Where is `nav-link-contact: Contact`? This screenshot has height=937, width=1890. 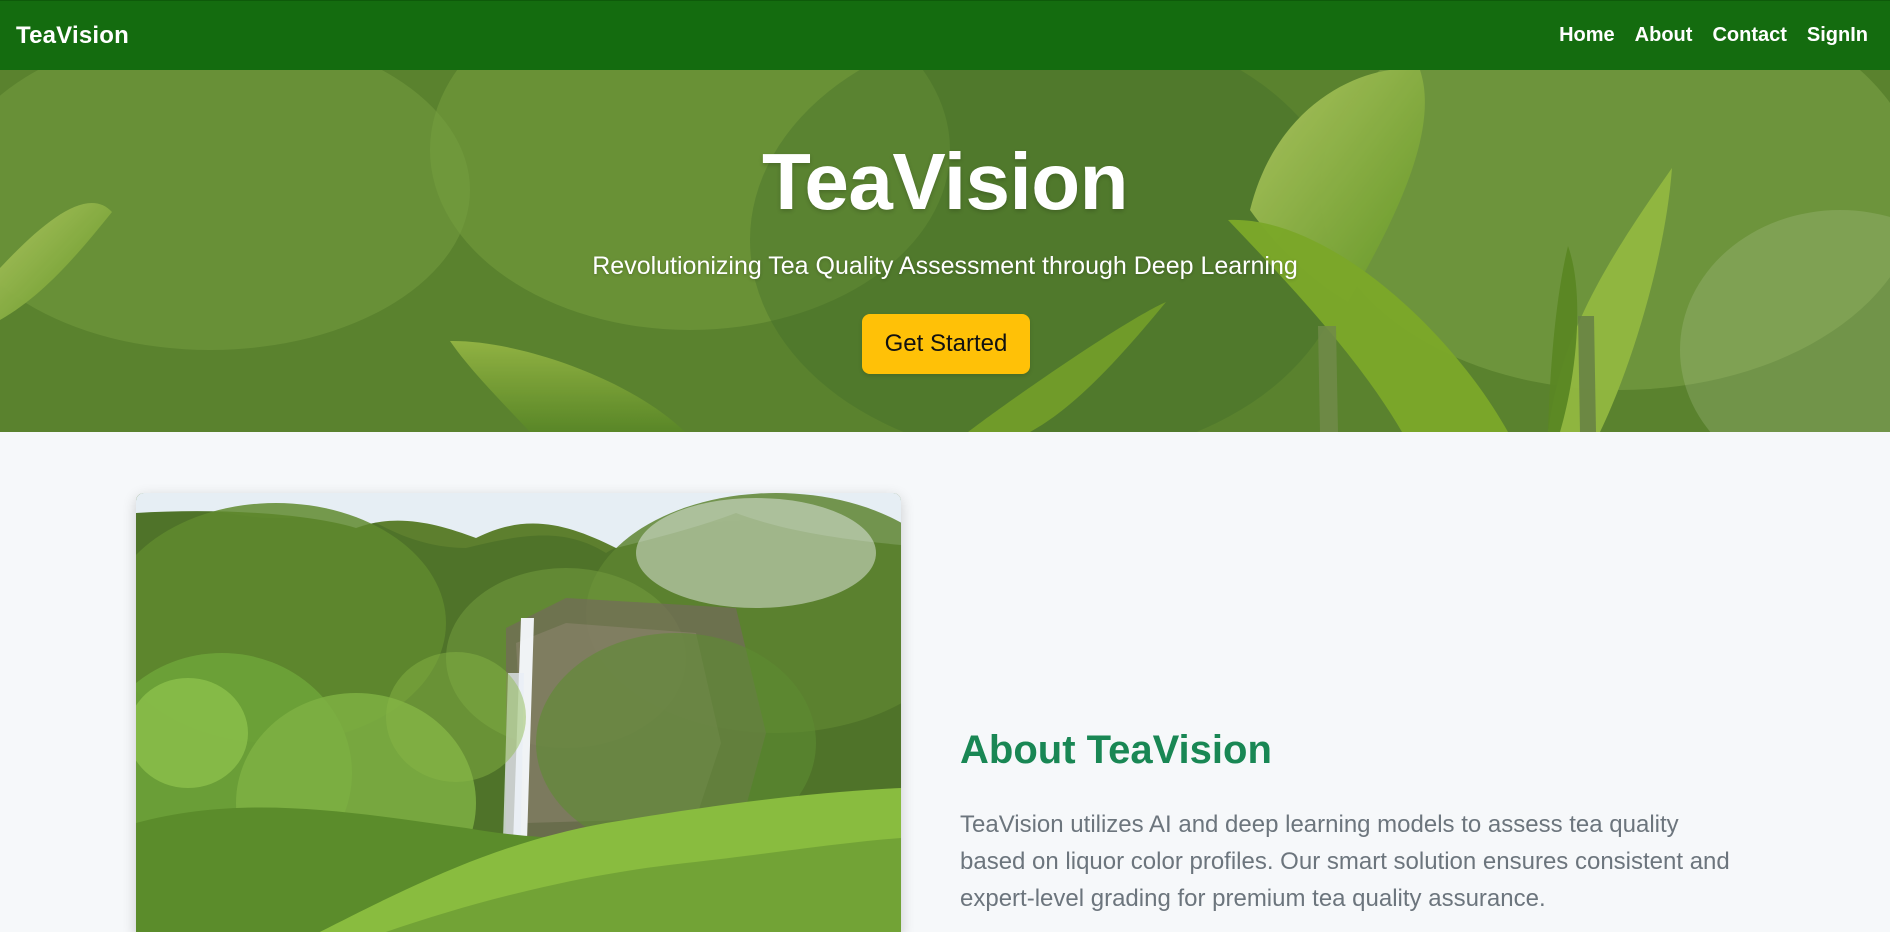 nav-link-contact: Contact is located at coordinates (1749, 35).